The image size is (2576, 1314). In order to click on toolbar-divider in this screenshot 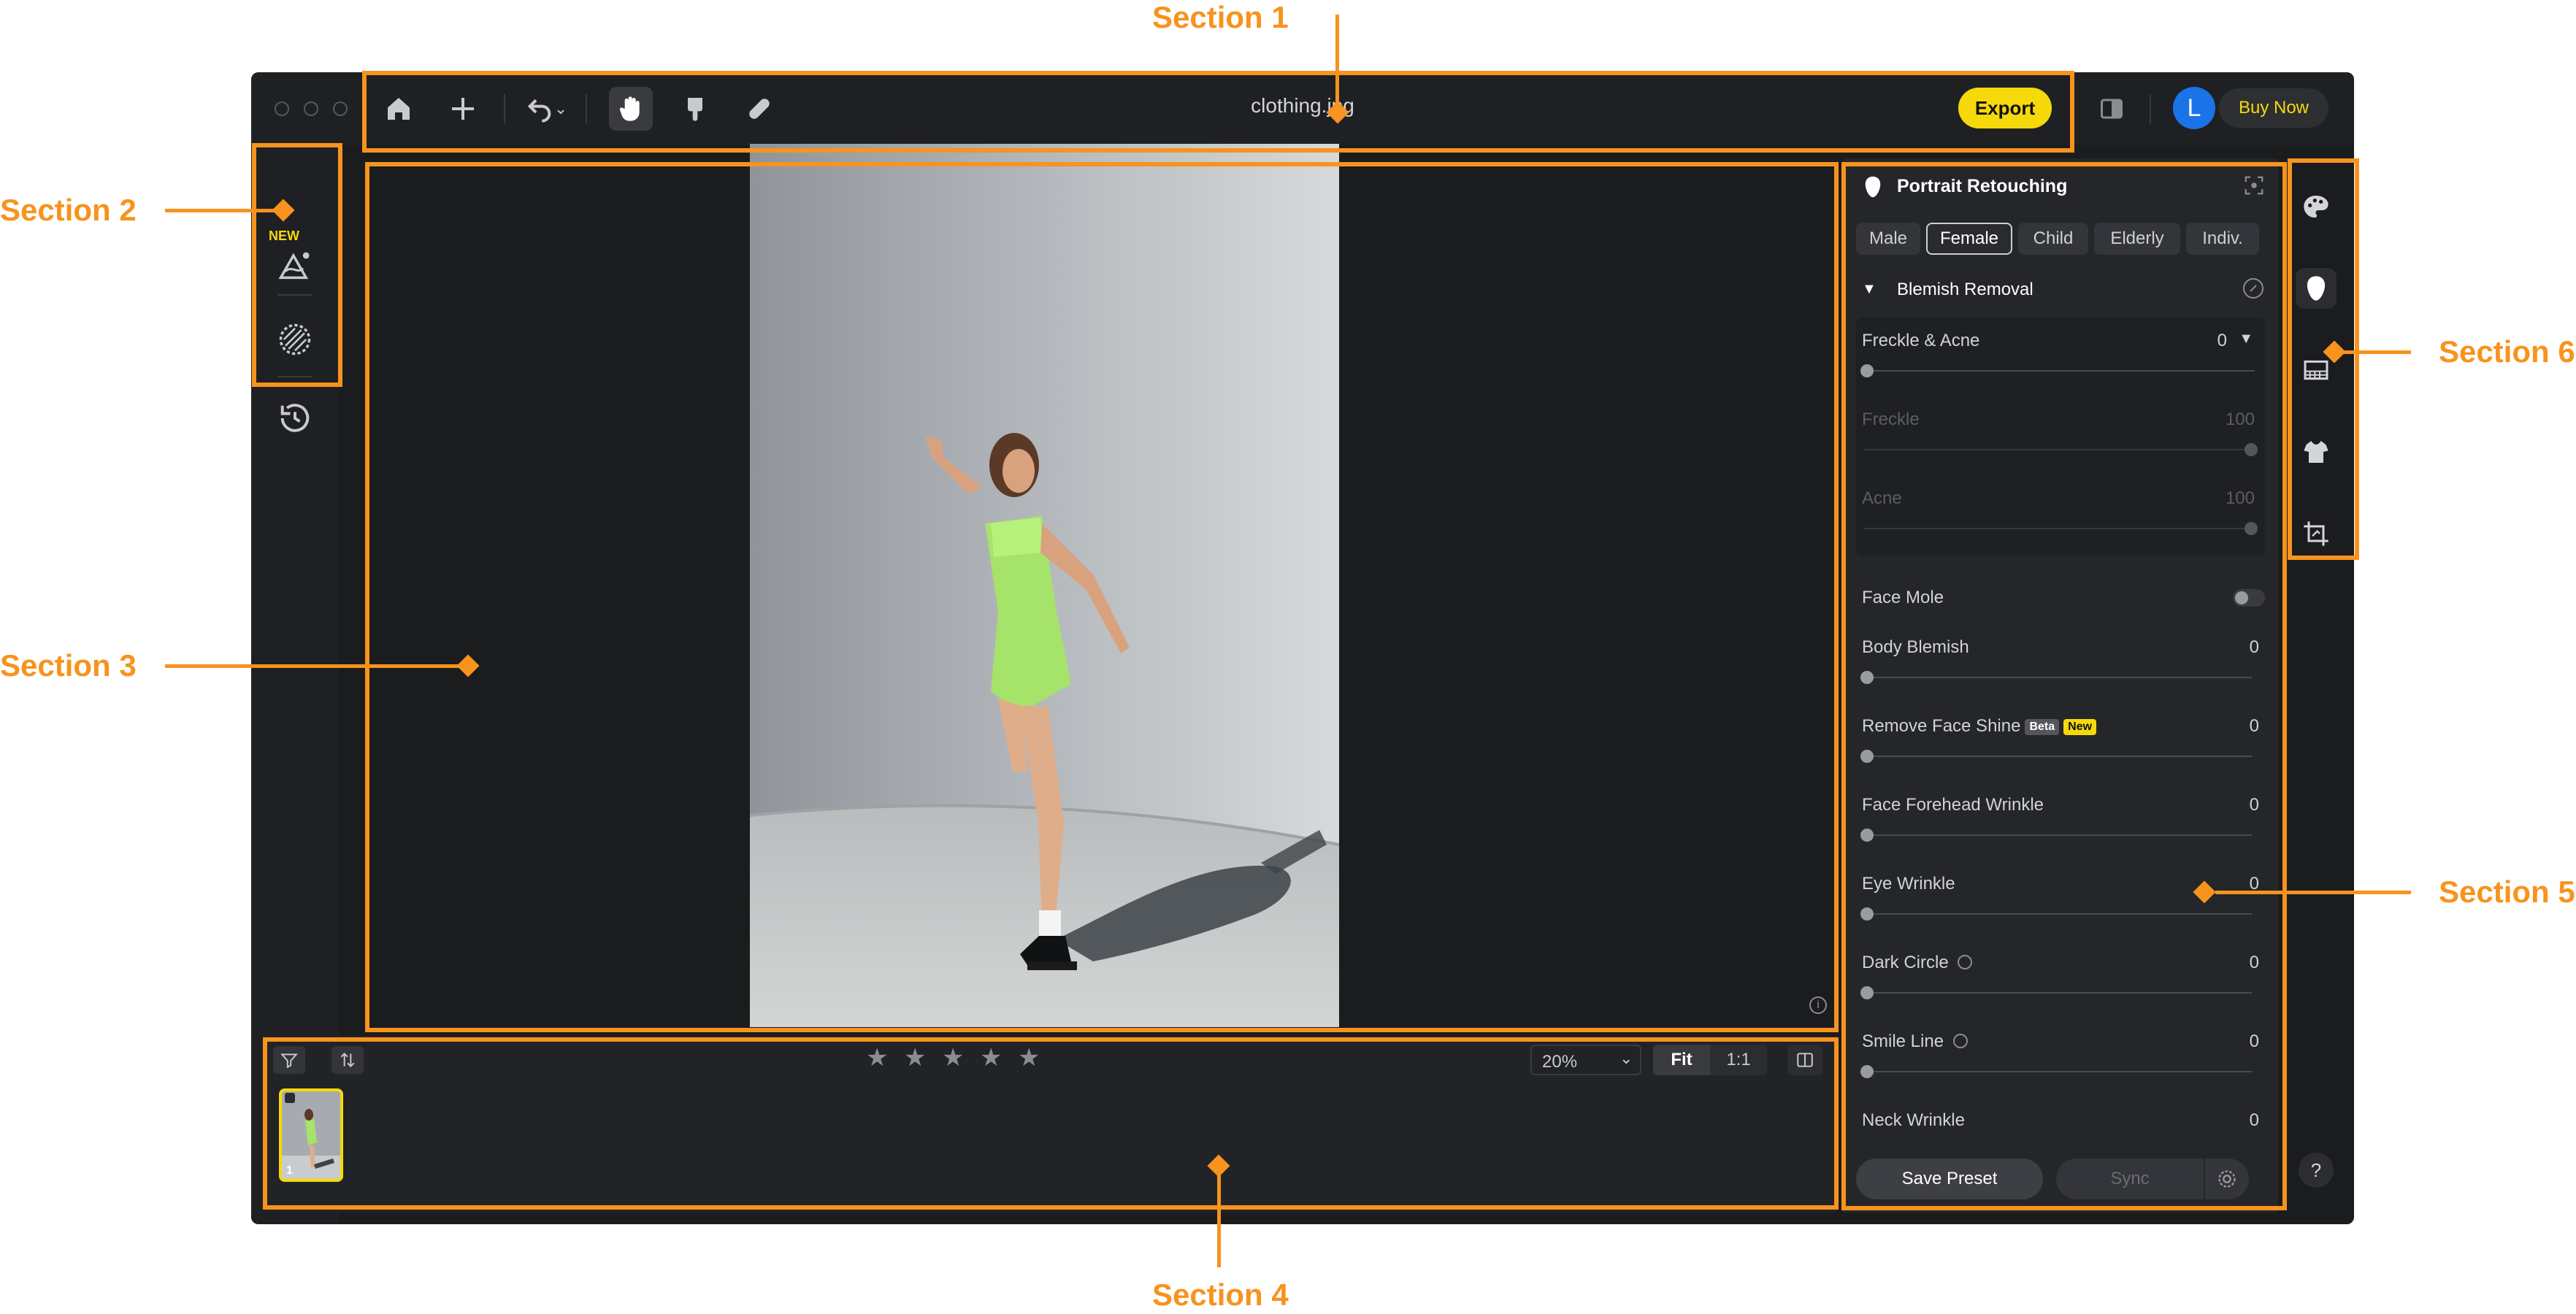, I will do `click(2150, 108)`.